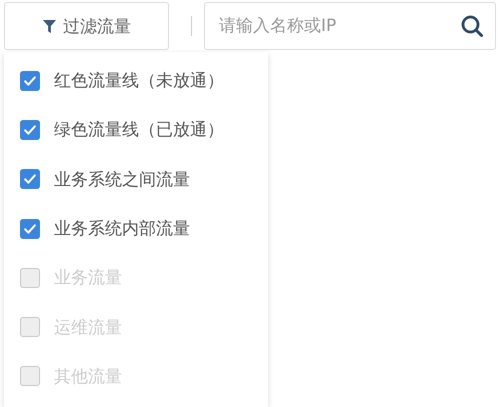  What do you see at coordinates (86, 26) in the screenshot?
I see `filter-button: 过滤流量` at bounding box center [86, 26].